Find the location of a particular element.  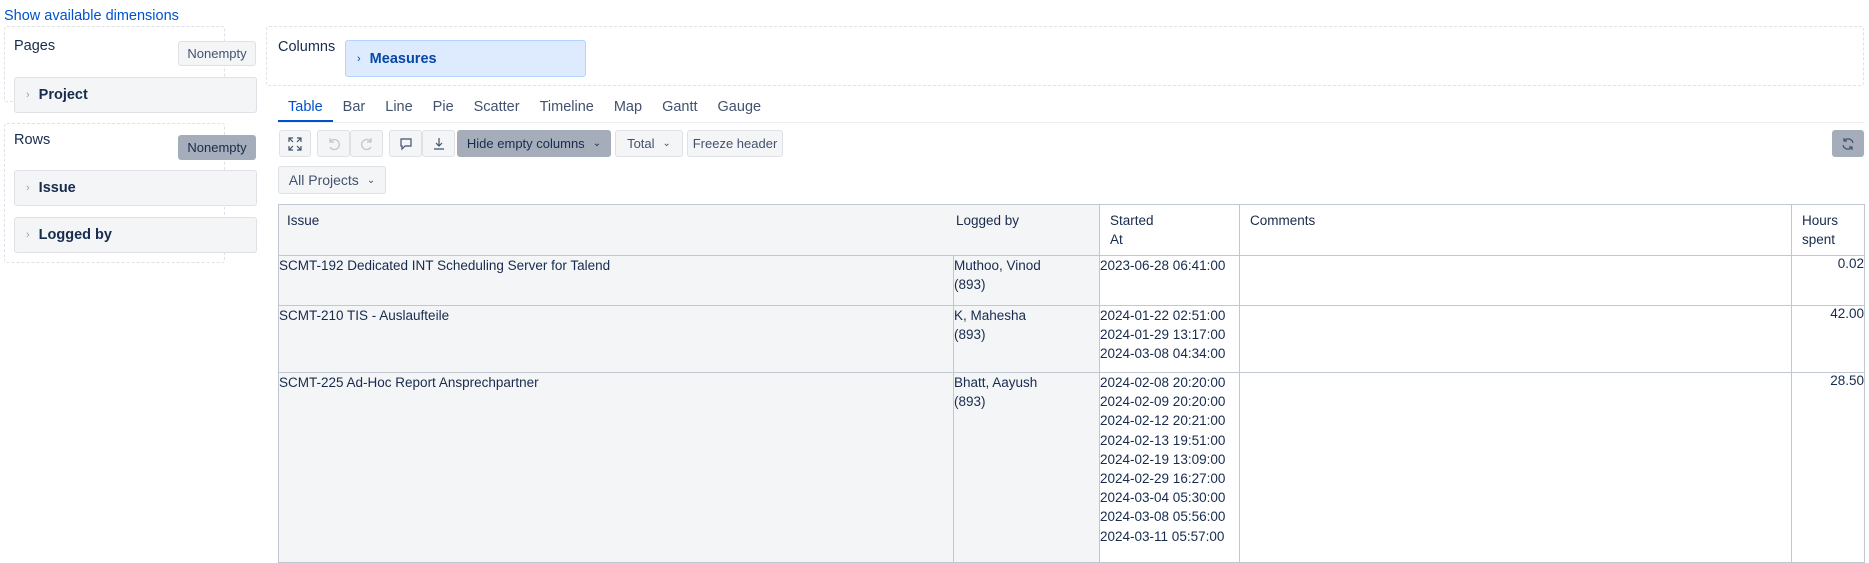

undo-icon is located at coordinates (334, 143).